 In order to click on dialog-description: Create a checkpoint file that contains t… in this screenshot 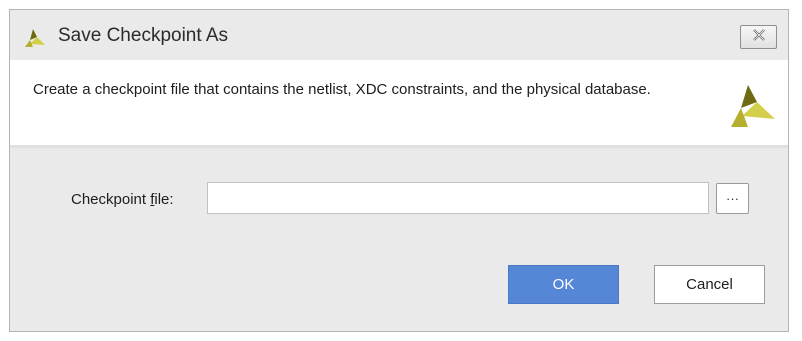, I will do `click(342, 89)`.